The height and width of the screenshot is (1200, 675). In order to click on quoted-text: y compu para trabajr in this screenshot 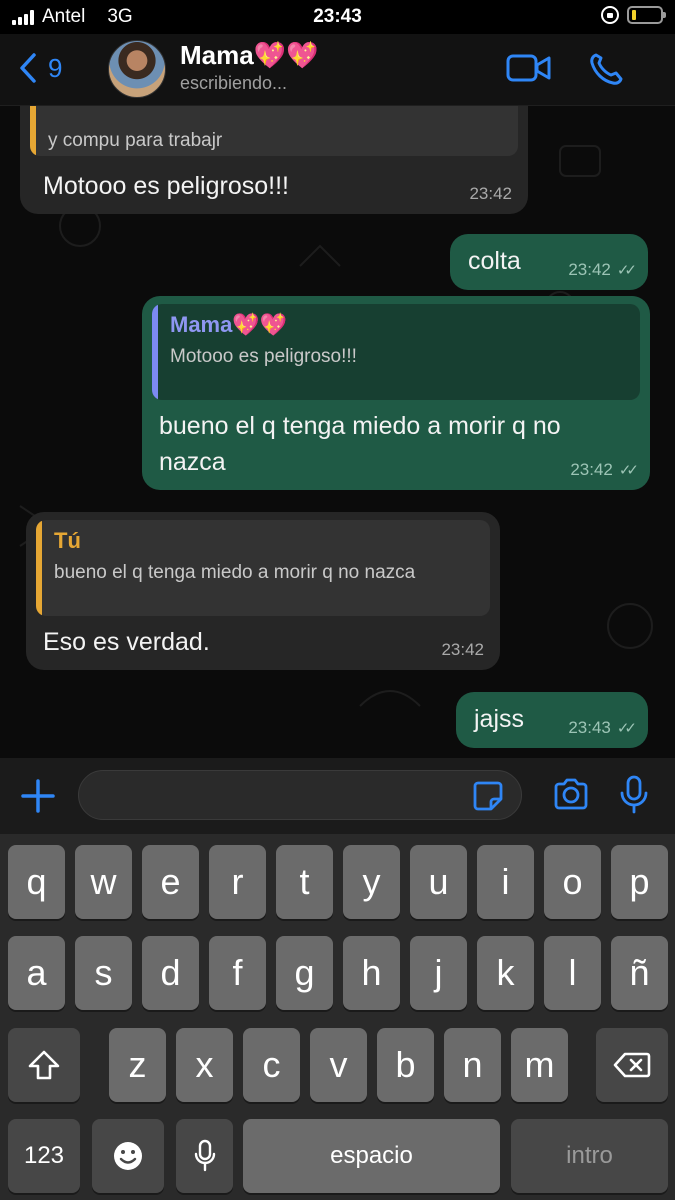, I will do `click(135, 140)`.